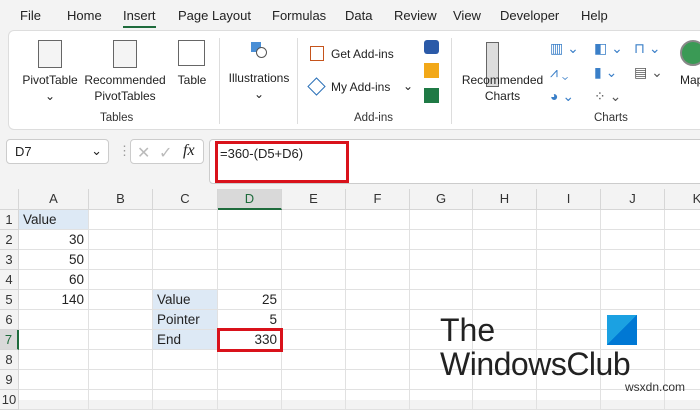 The height and width of the screenshot is (410, 700). I want to click on cell-j2, so click(633, 240).